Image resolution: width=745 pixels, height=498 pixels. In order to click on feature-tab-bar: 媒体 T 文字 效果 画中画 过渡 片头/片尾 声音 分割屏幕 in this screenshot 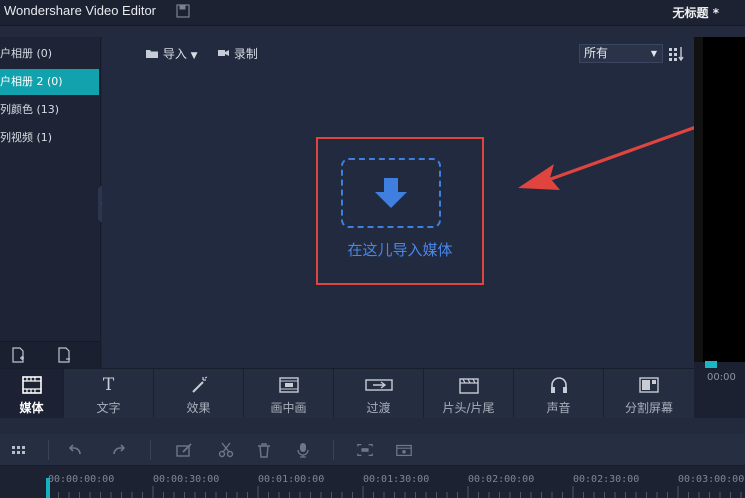, I will do `click(347, 393)`.